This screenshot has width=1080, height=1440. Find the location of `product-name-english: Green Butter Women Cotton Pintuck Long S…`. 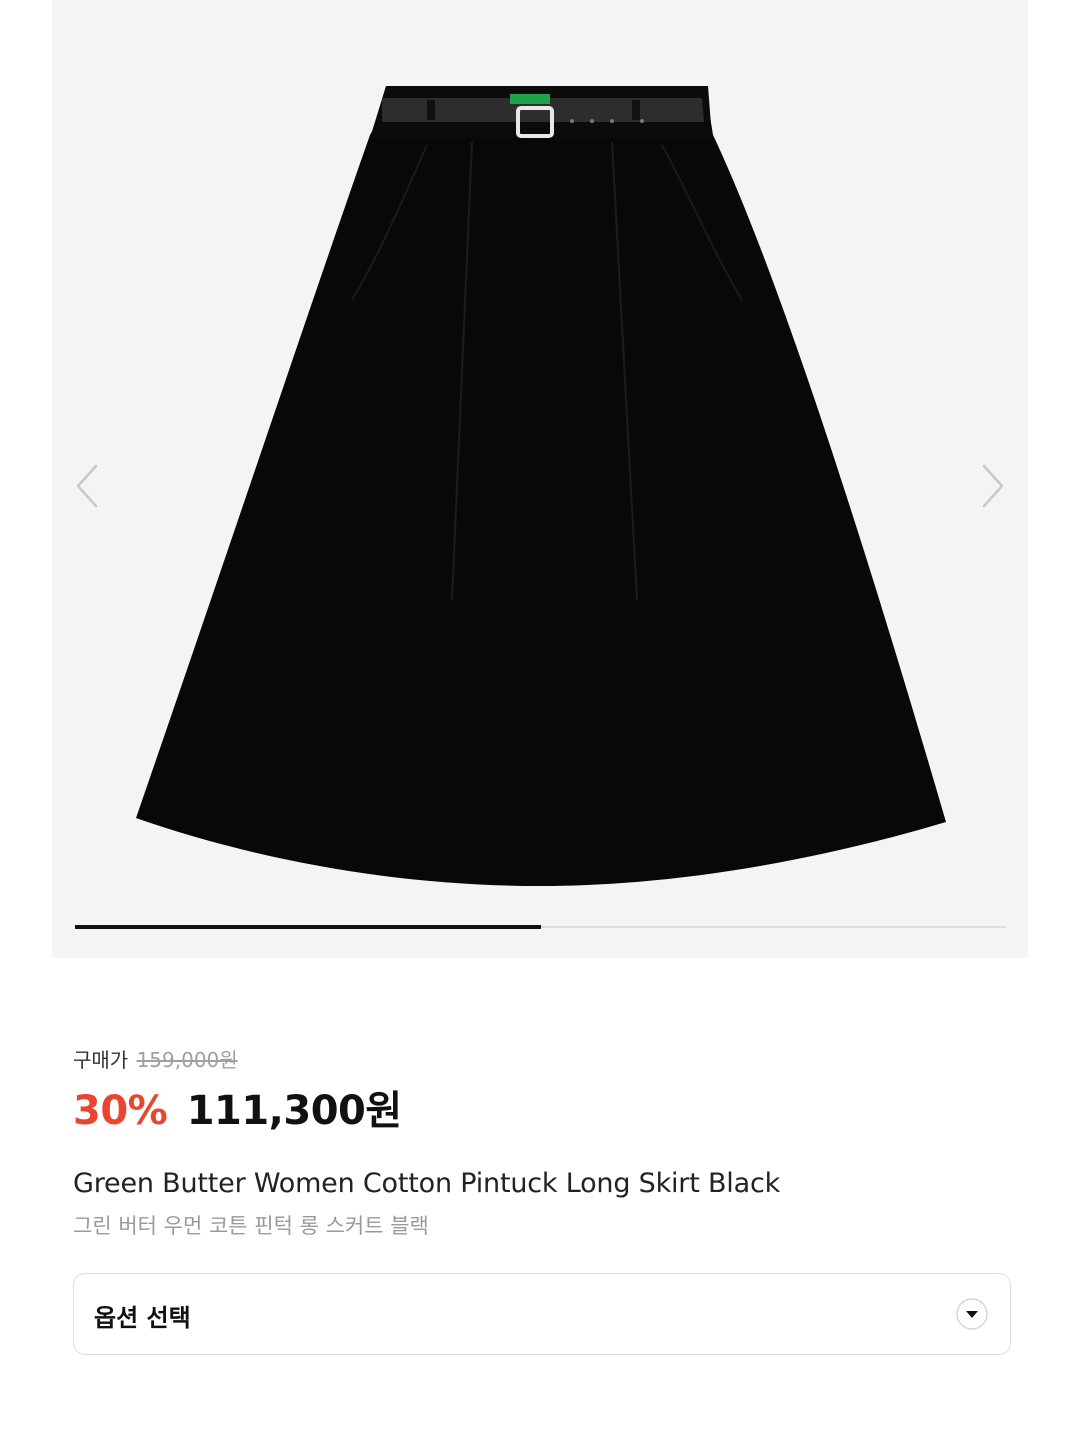

product-name-english: Green Butter Women Cotton Pintuck Long S… is located at coordinates (427, 1183).